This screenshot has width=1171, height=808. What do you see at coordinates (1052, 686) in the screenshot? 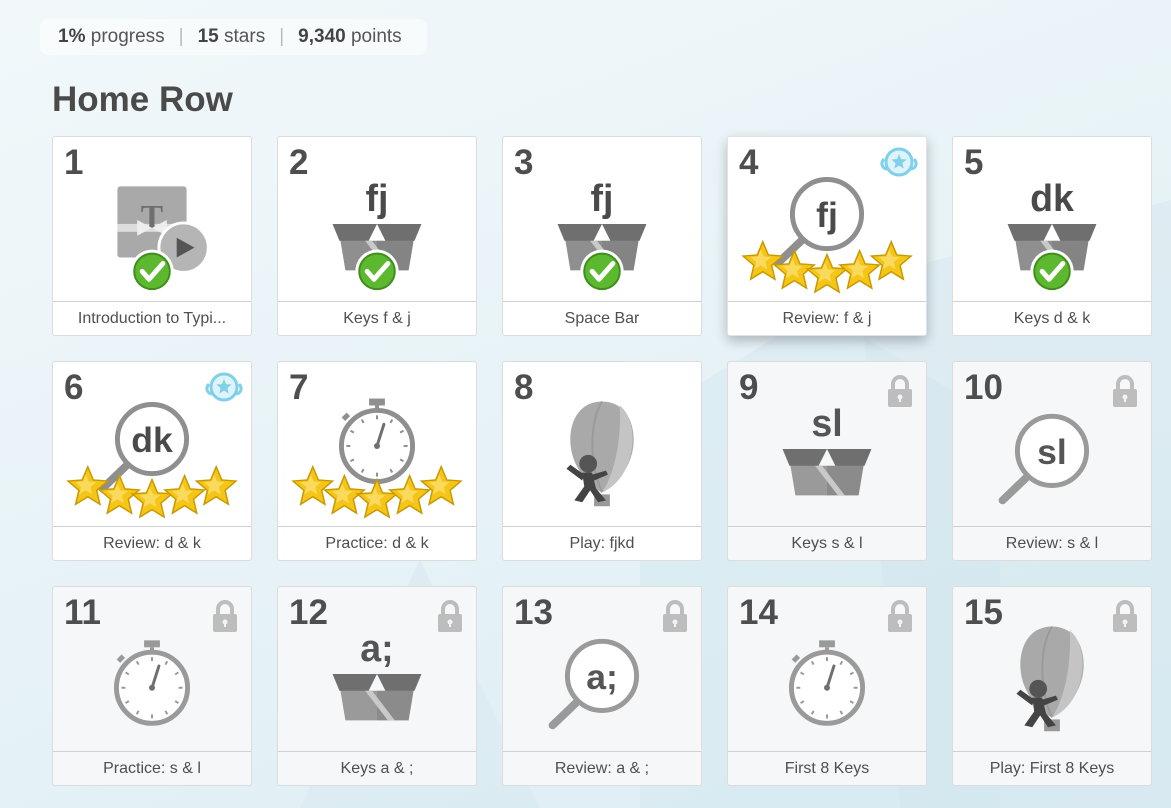
I see `lesson-tile-15: 15 Play: First 8 Keys` at bounding box center [1052, 686].